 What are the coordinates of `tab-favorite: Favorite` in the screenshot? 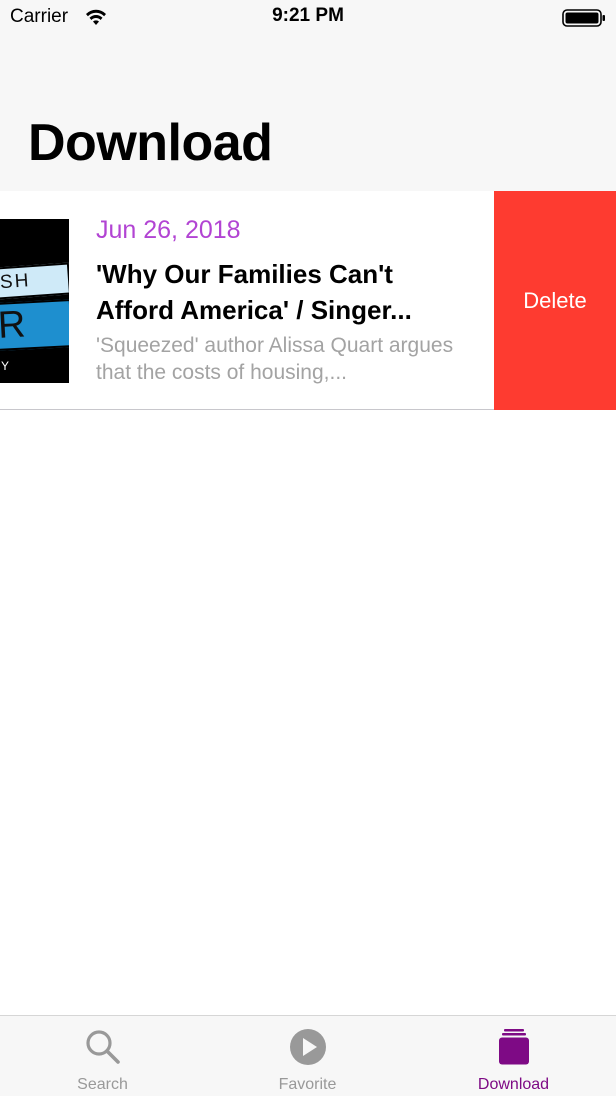 It's located at (307, 1056).